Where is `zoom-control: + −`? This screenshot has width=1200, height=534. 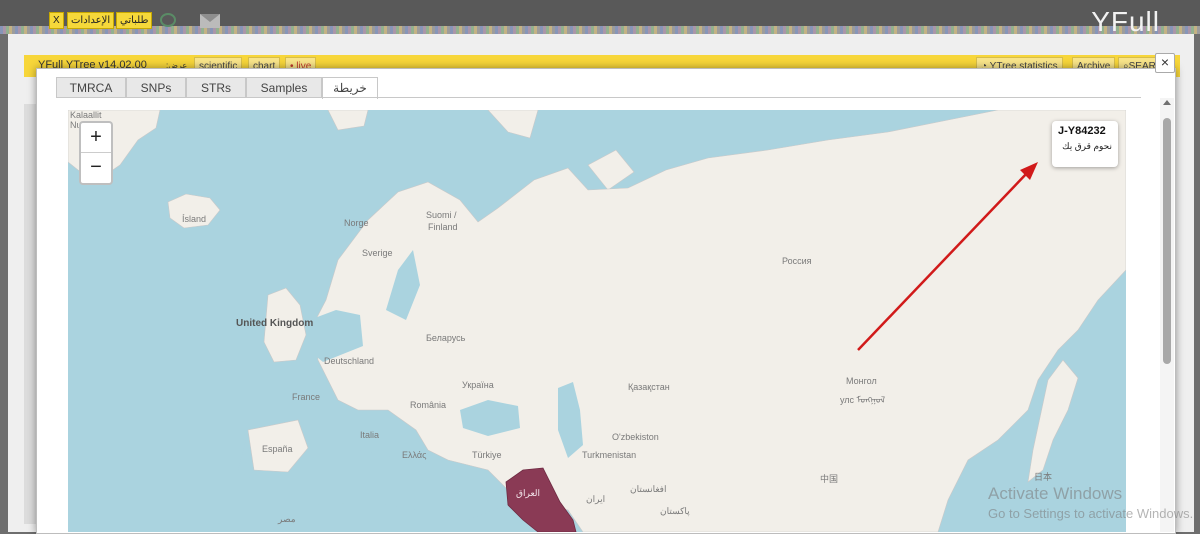
zoom-control: + − is located at coordinates (96, 153).